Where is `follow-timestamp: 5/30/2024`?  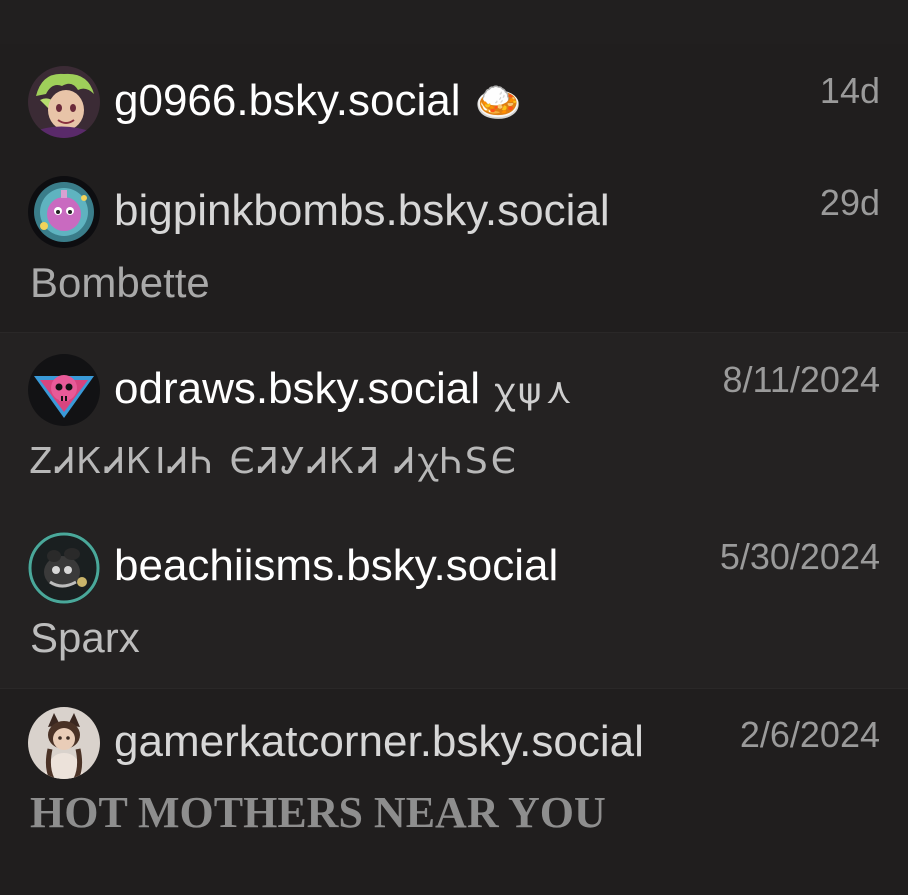
follow-timestamp: 5/30/2024 is located at coordinates (799, 556).